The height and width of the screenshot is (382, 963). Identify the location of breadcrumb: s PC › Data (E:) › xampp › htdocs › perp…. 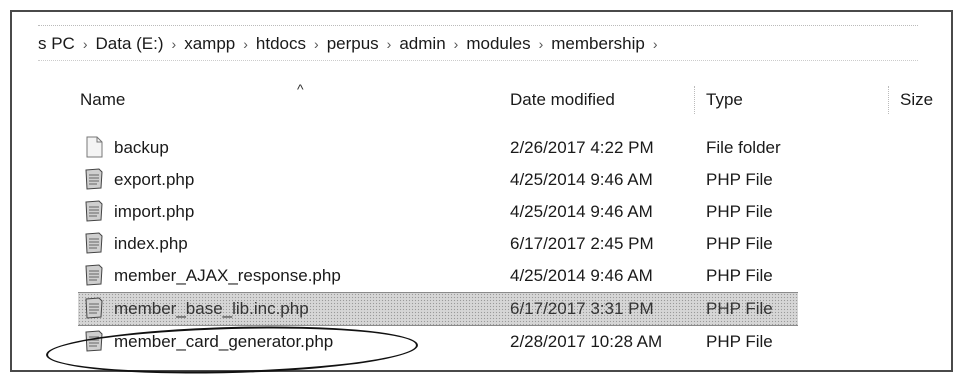
(348, 44).